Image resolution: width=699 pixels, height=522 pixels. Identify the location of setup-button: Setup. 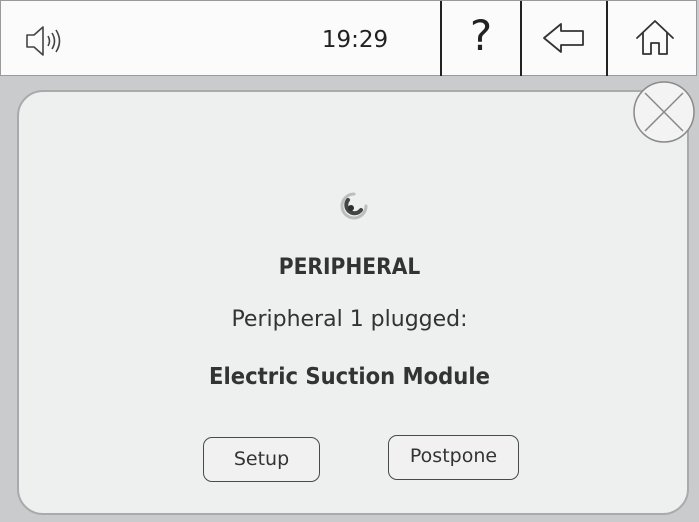
(261, 459).